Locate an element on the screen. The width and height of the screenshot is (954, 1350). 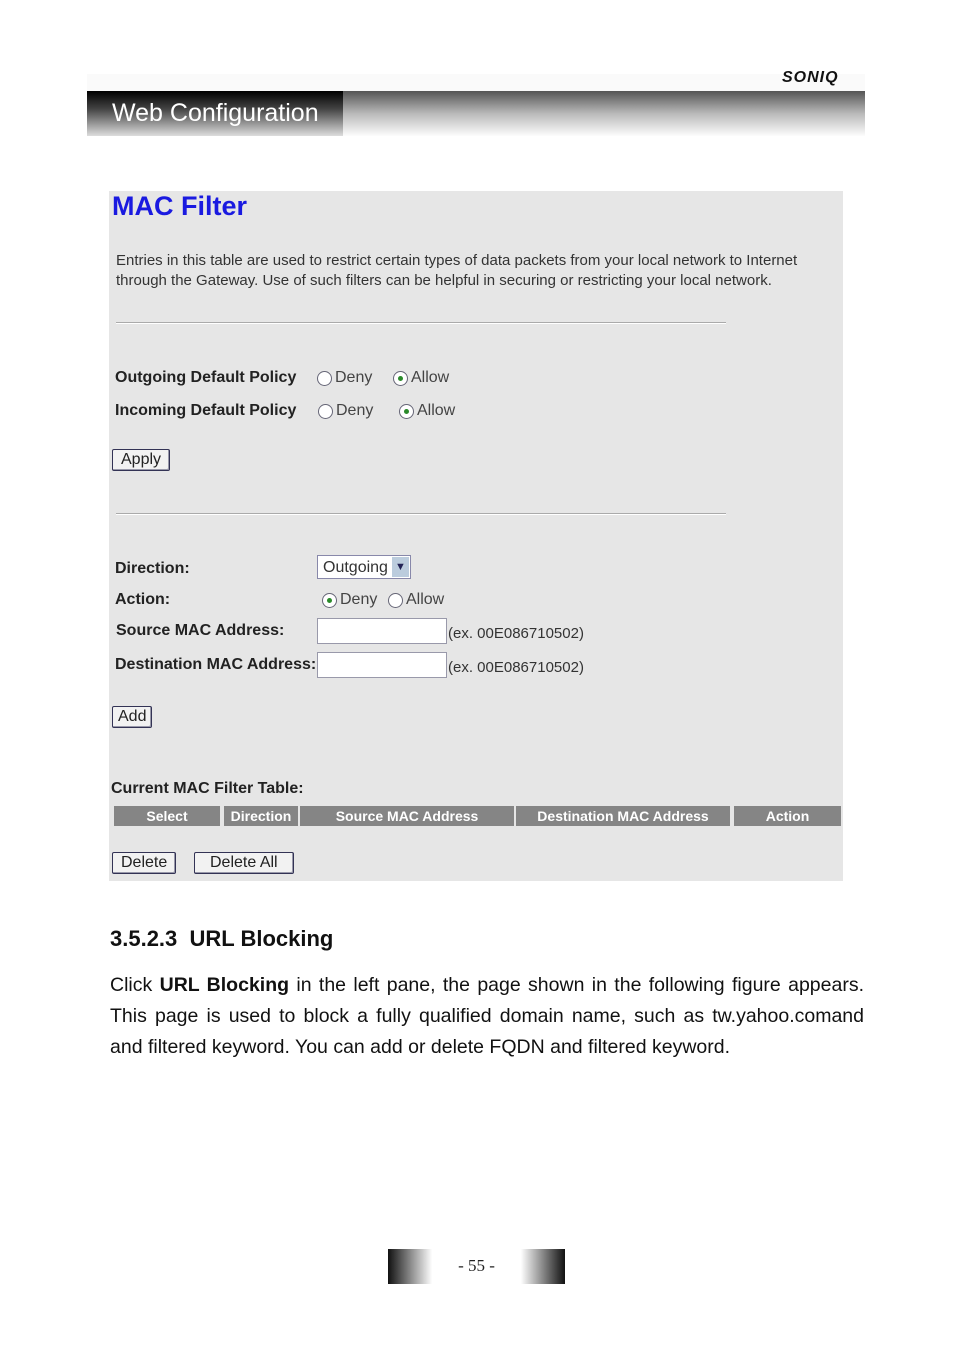
dest-mac-label: Destination MAC Address: is located at coordinates (216, 664).